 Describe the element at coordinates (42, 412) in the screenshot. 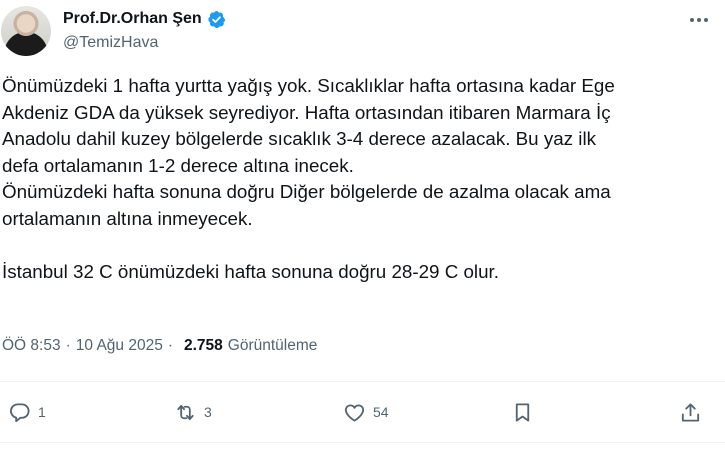

I see `reply-count: 1` at that location.